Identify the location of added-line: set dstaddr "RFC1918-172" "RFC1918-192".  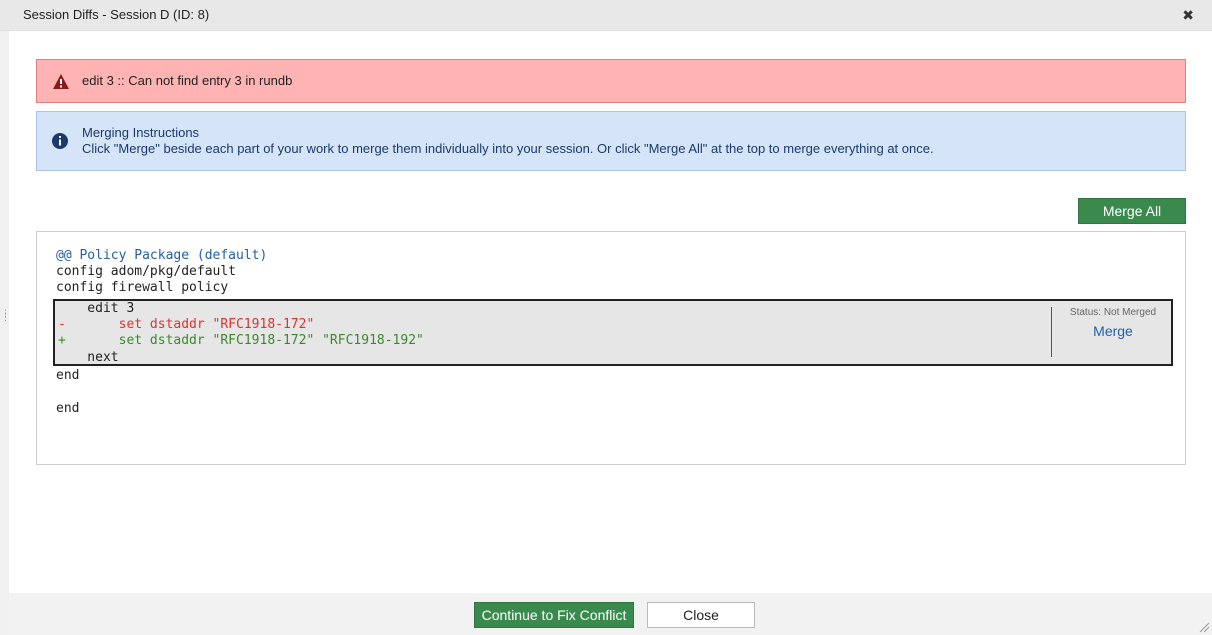
(240, 340).